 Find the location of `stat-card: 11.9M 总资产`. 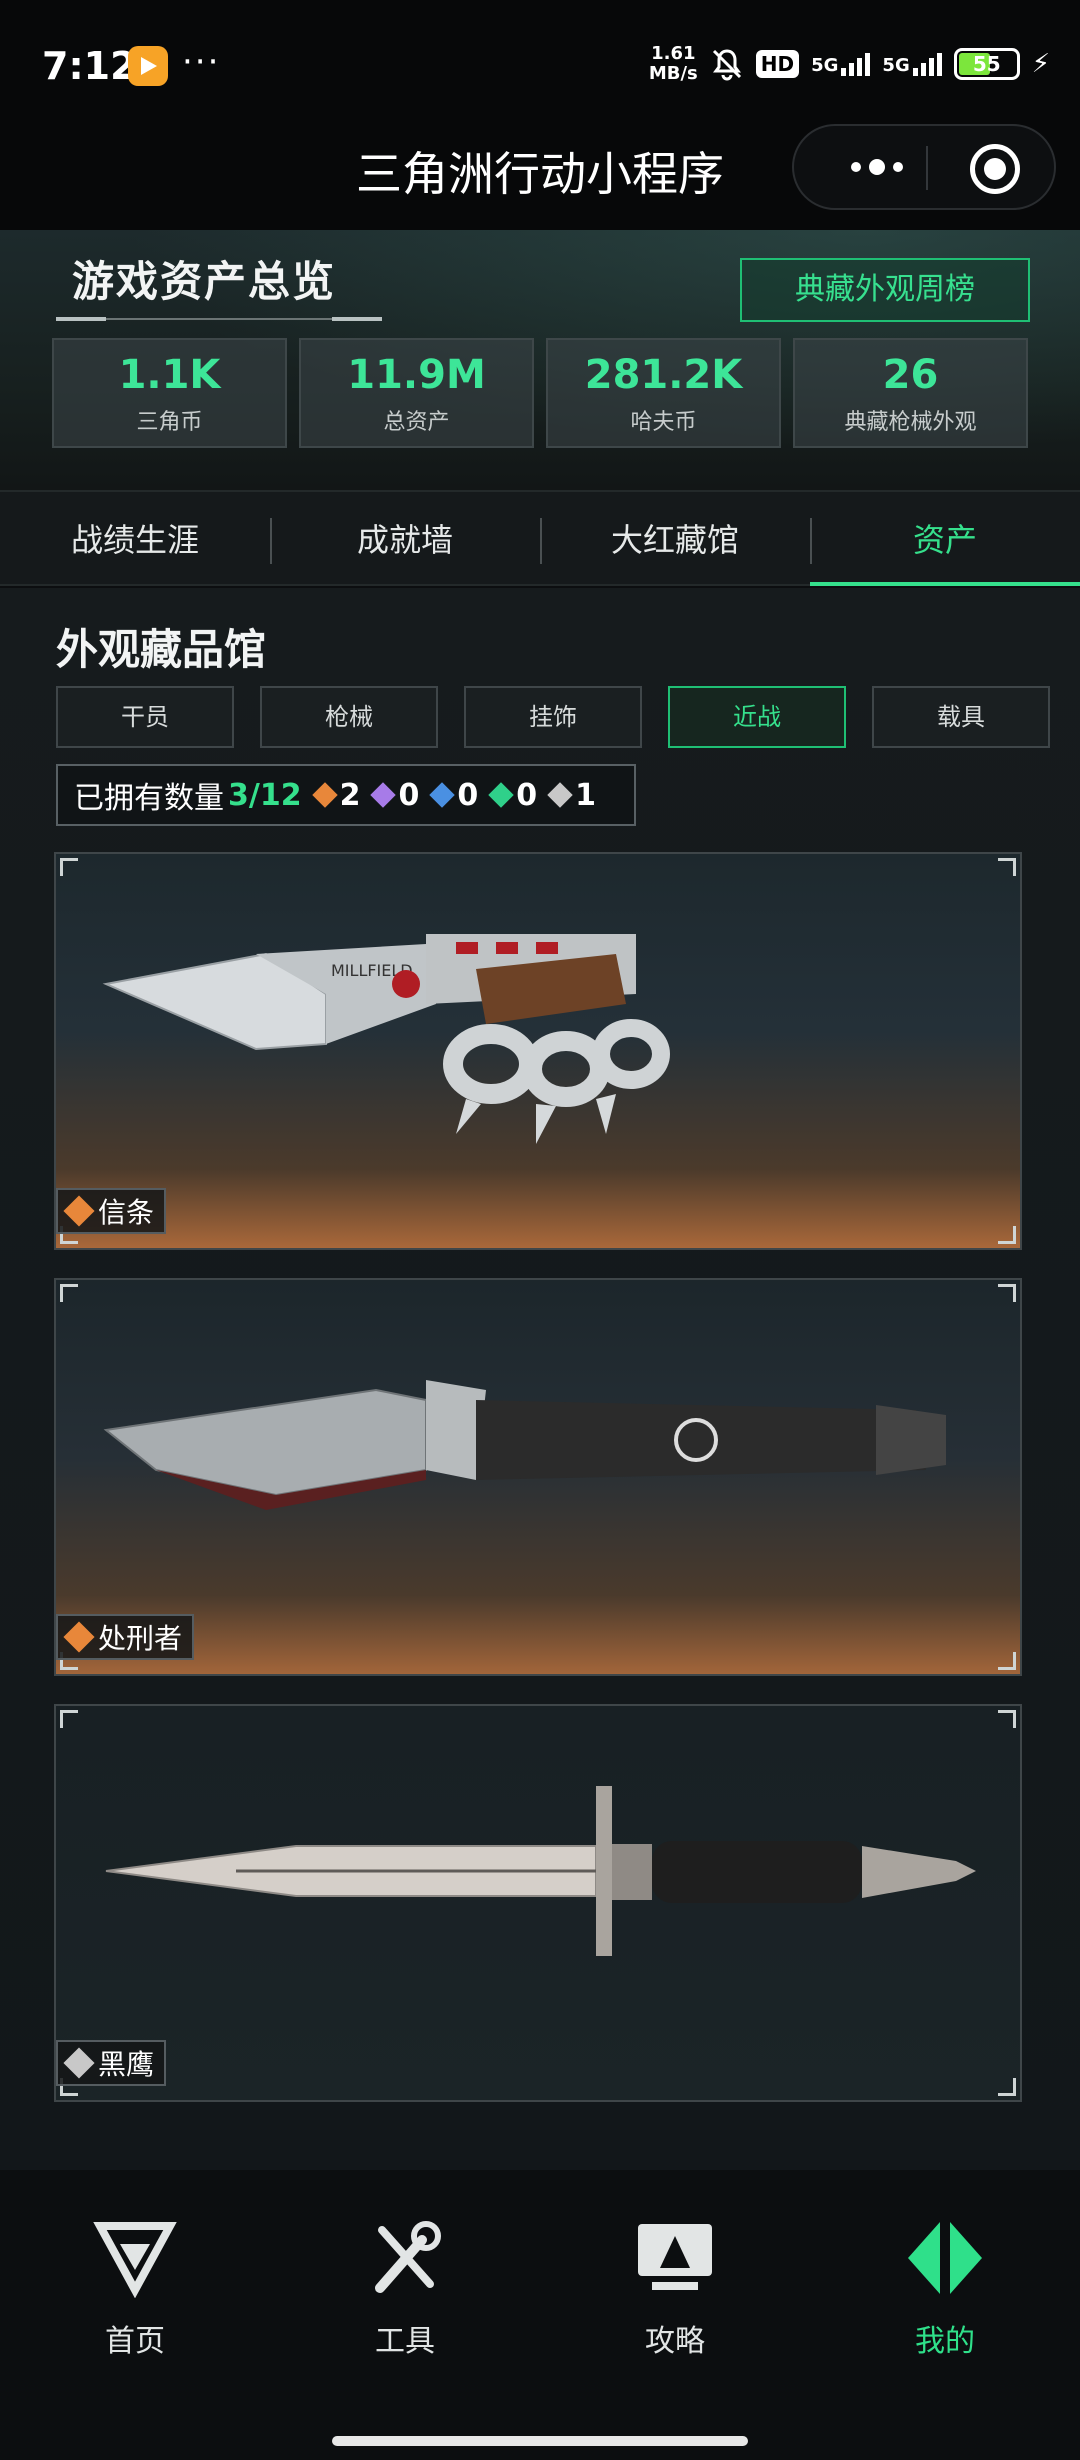

stat-card: 11.9M 总资产 is located at coordinates (416, 393).